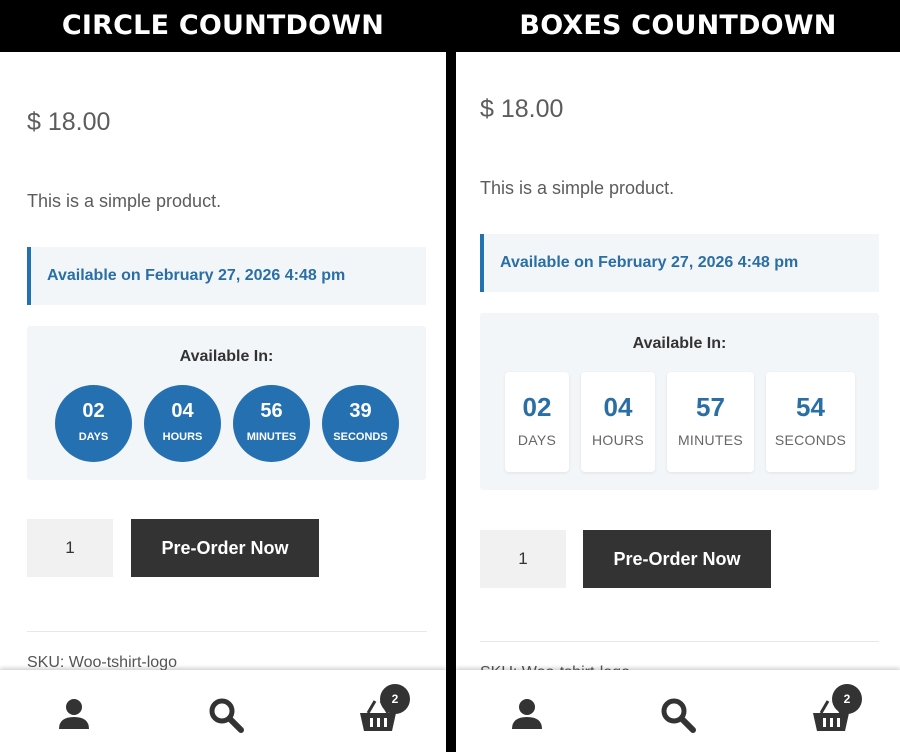 This screenshot has width=900, height=752. I want to click on countdown-seconds: 54 SECONDS, so click(810, 422).